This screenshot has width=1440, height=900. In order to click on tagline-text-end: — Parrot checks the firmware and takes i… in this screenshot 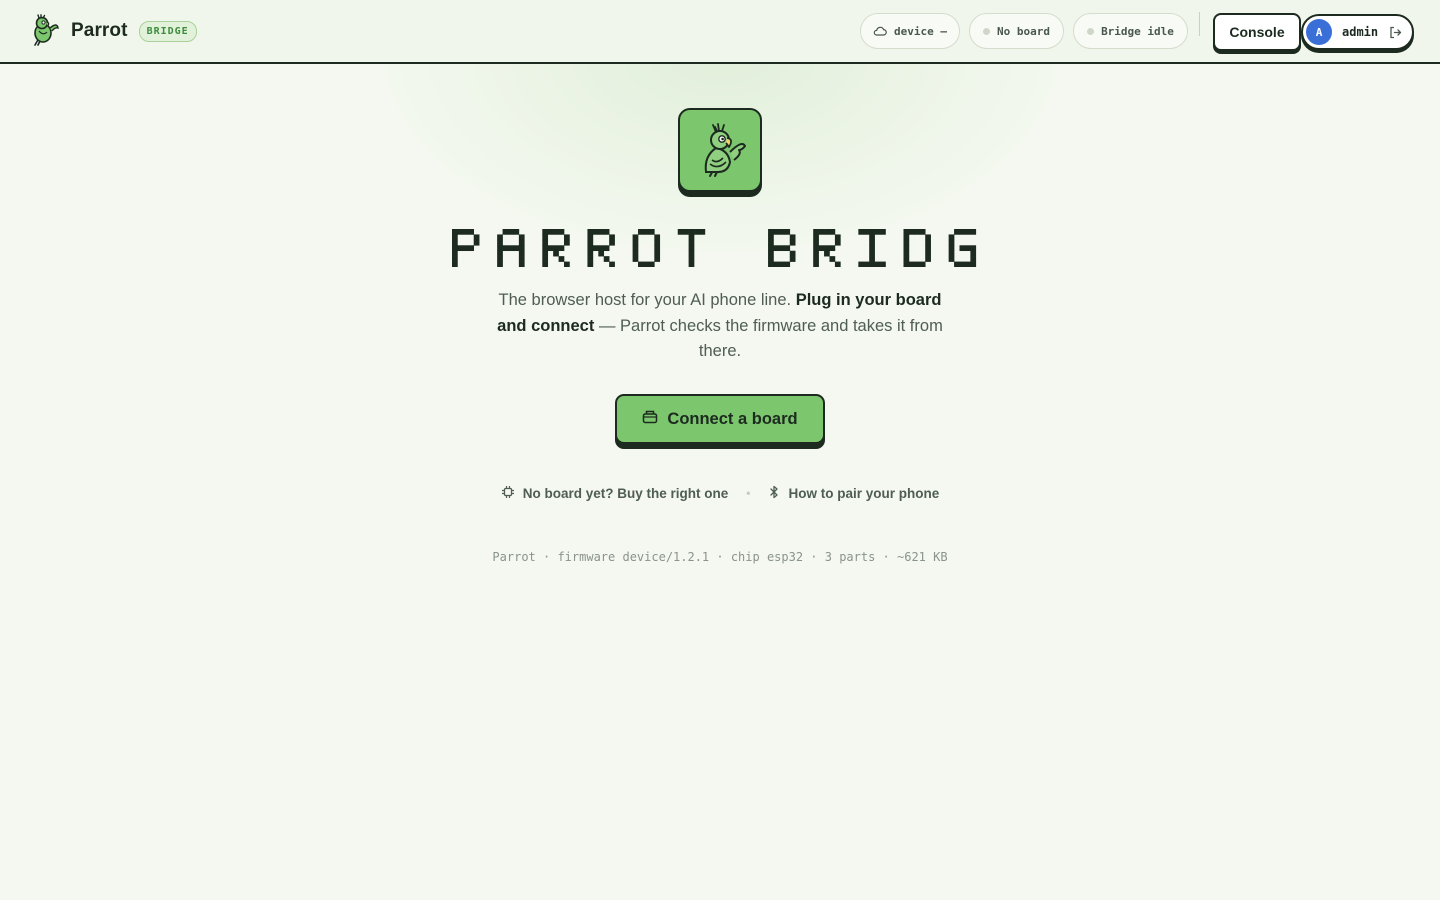, I will do `click(768, 338)`.